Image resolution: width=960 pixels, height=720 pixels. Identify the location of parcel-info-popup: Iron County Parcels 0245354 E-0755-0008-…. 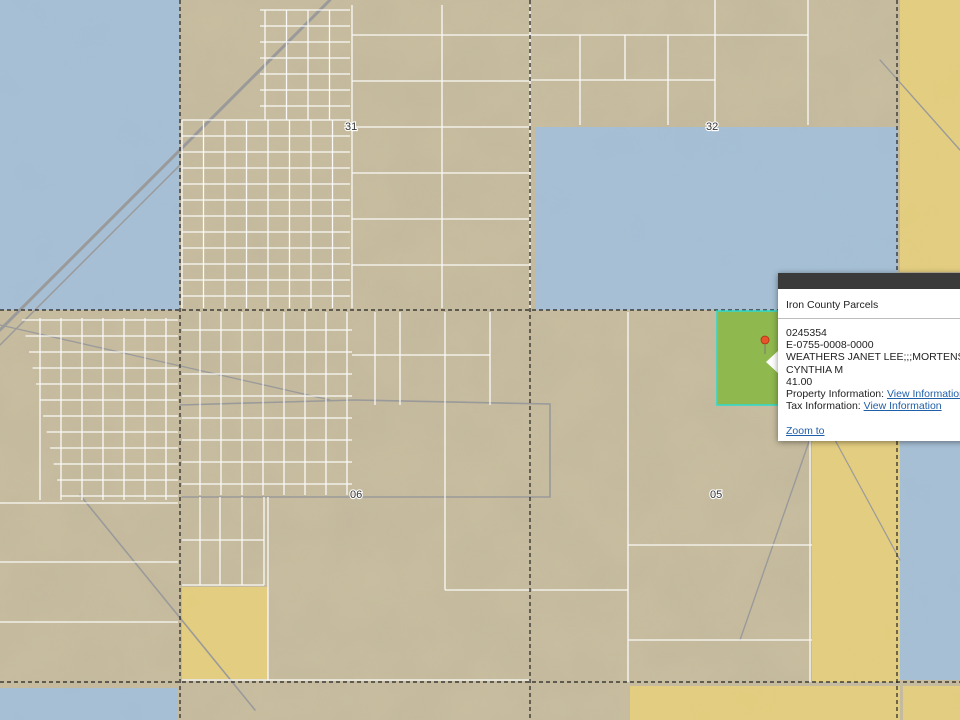
(869, 357).